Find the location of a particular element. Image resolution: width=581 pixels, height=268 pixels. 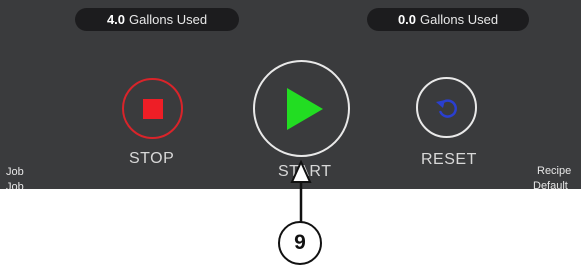

recipe-label: Recipe is located at coordinates (554, 171).